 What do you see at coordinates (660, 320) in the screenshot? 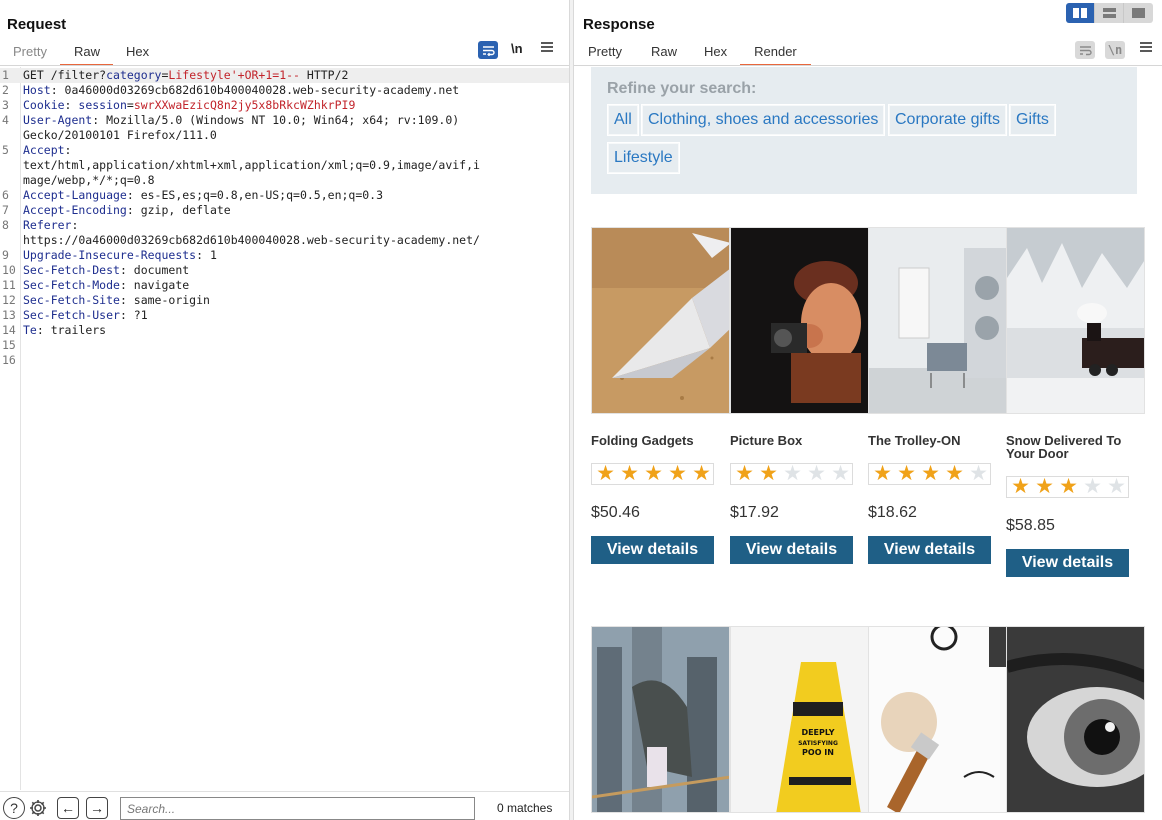
I see `folding-gadgets-image` at bounding box center [660, 320].